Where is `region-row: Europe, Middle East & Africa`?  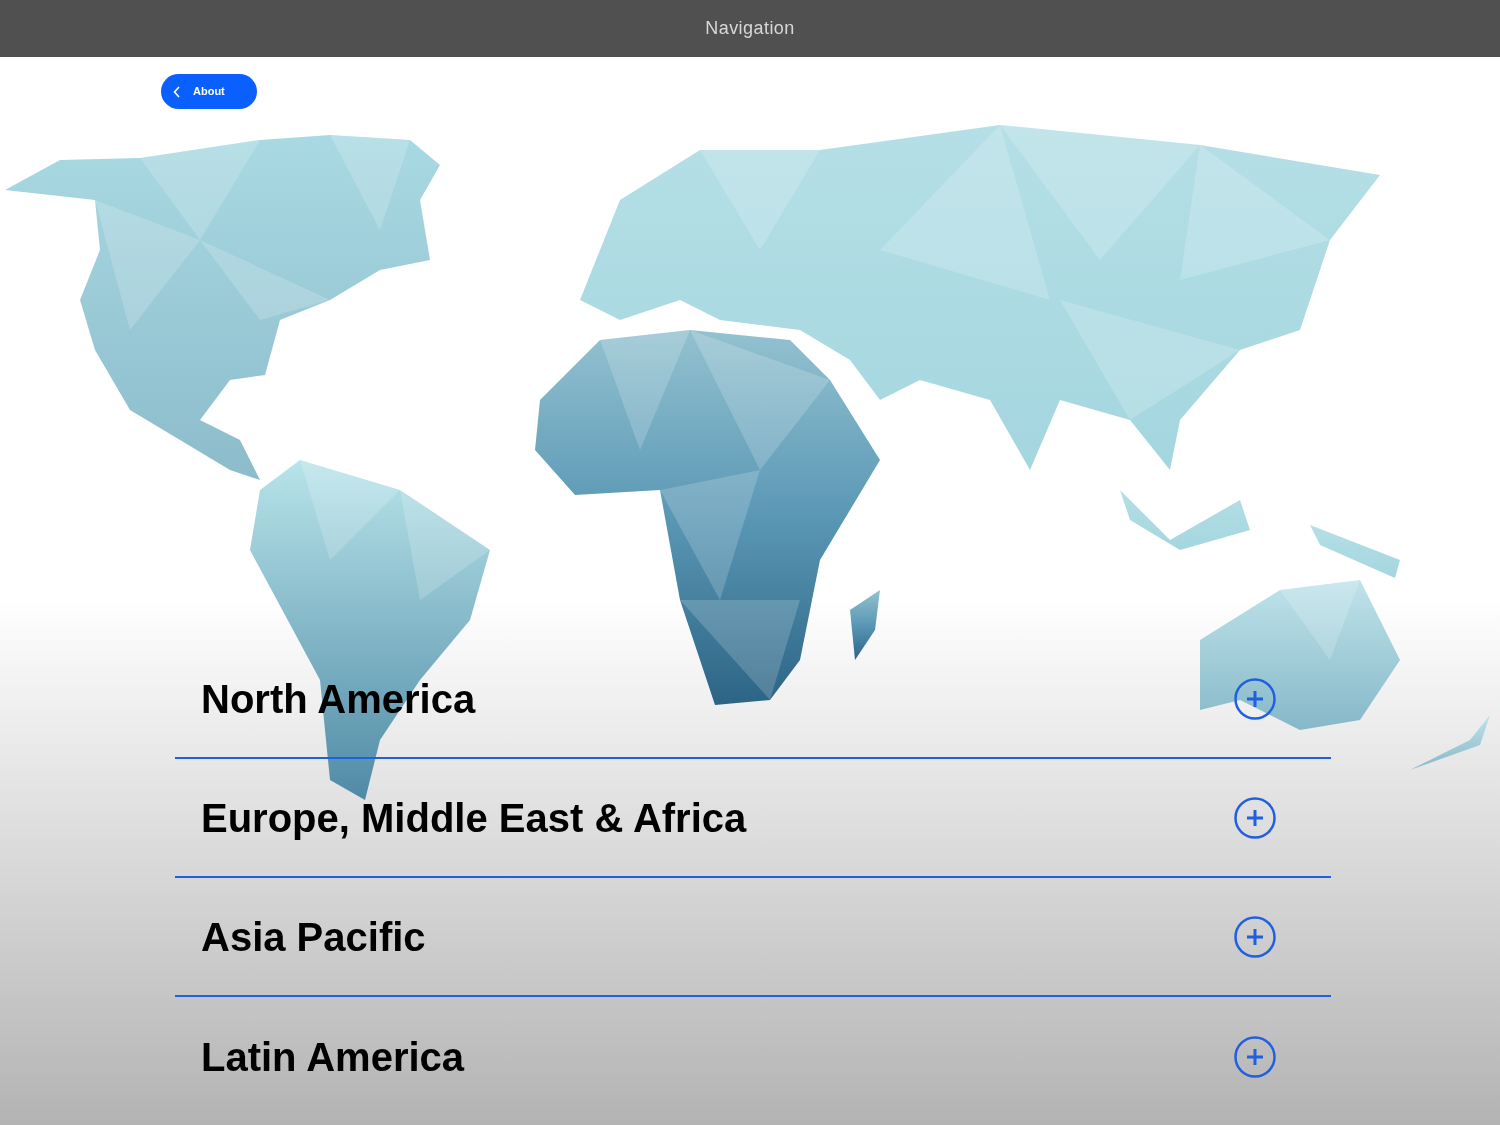 region-row: Europe, Middle East & Africa is located at coordinates (753, 818).